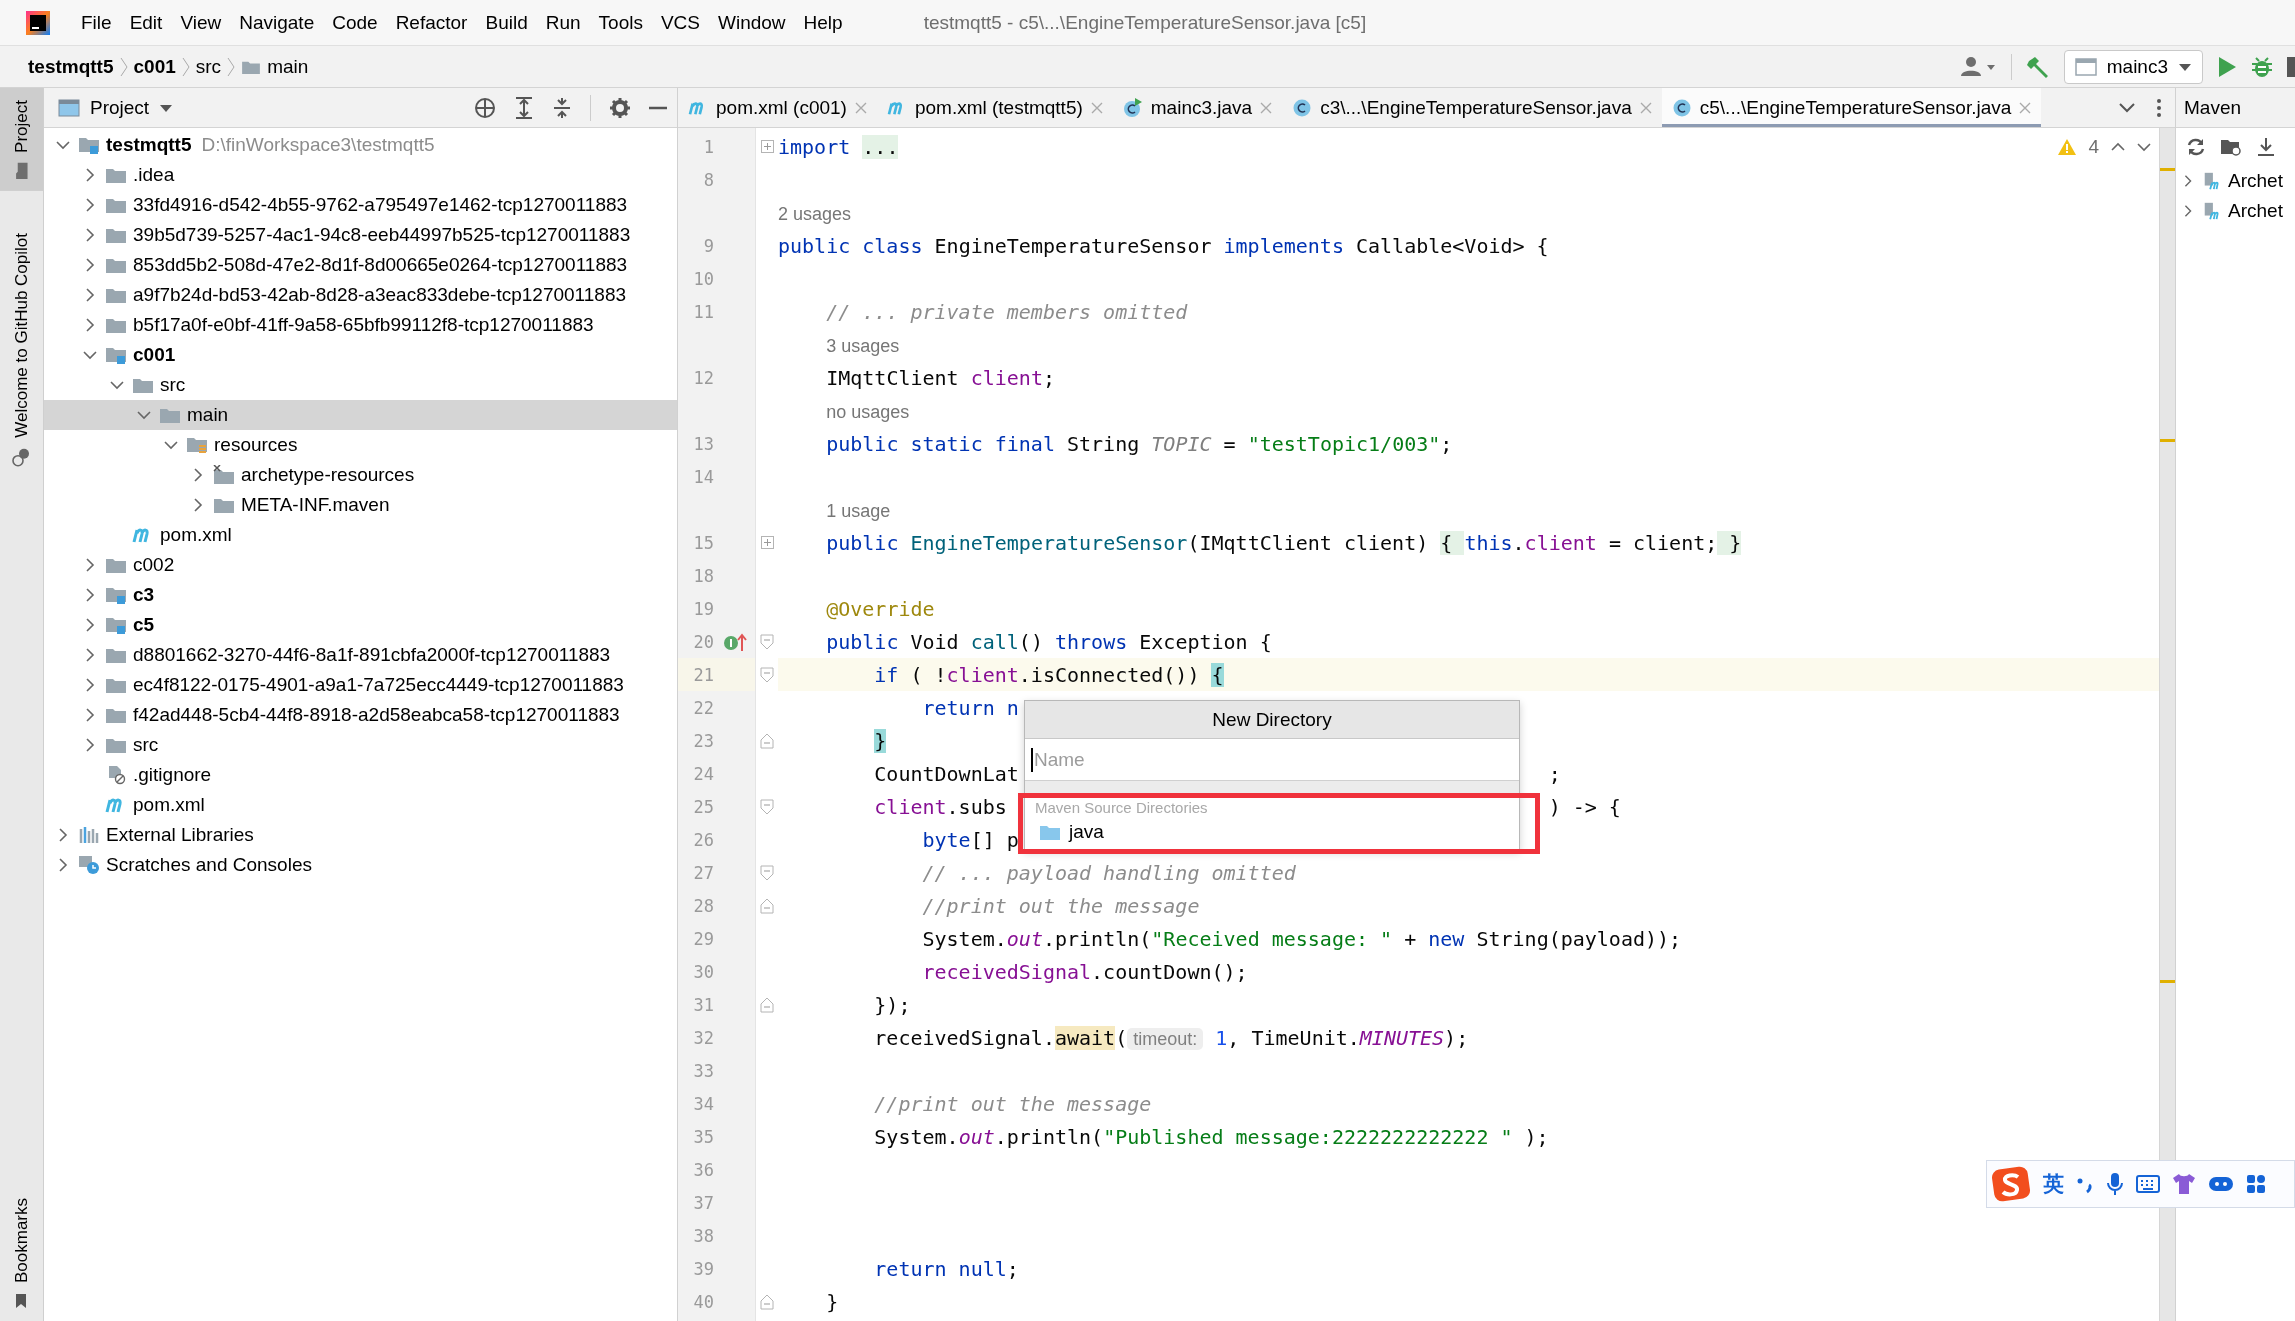 This screenshot has height=1321, width=2295. What do you see at coordinates (863, 344) in the screenshot?
I see `usage-hint: 3 usages` at bounding box center [863, 344].